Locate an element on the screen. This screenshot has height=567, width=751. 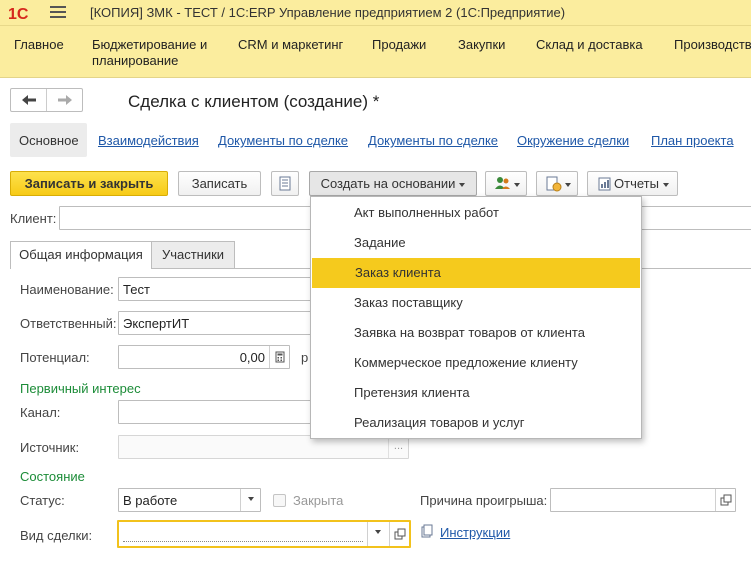
tab-participants: Участники is located at coordinates (193, 254).